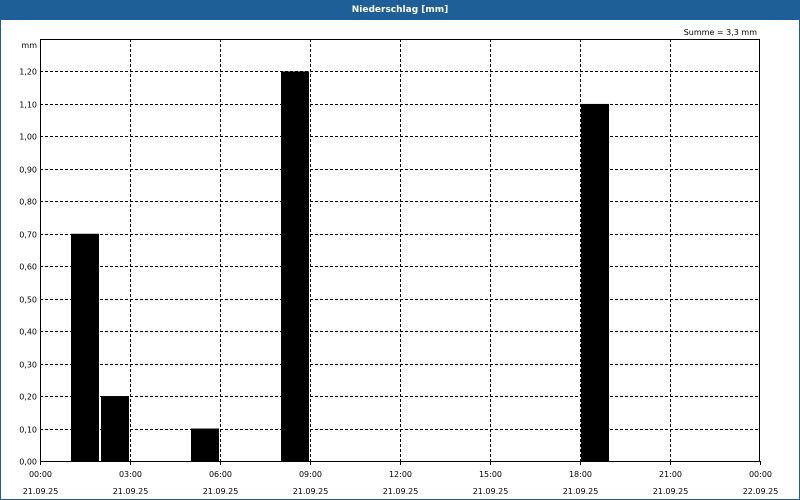 This screenshot has width=800, height=500. I want to click on x-tick-time: 09:00, so click(310, 474).